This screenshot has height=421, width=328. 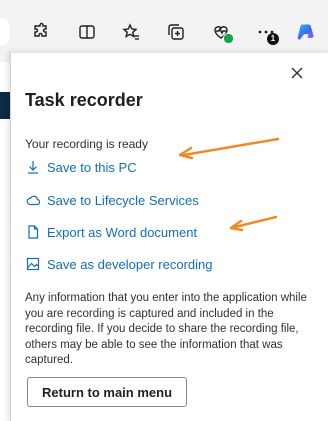 I want to click on close-icon, so click(x=297, y=73).